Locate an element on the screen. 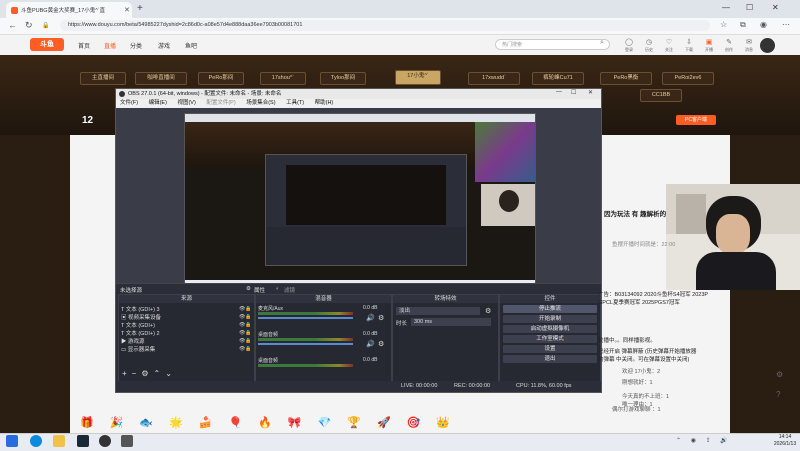 This screenshot has width=800, height=451. pc-client-badge: PC客户端 is located at coordinates (696, 120).